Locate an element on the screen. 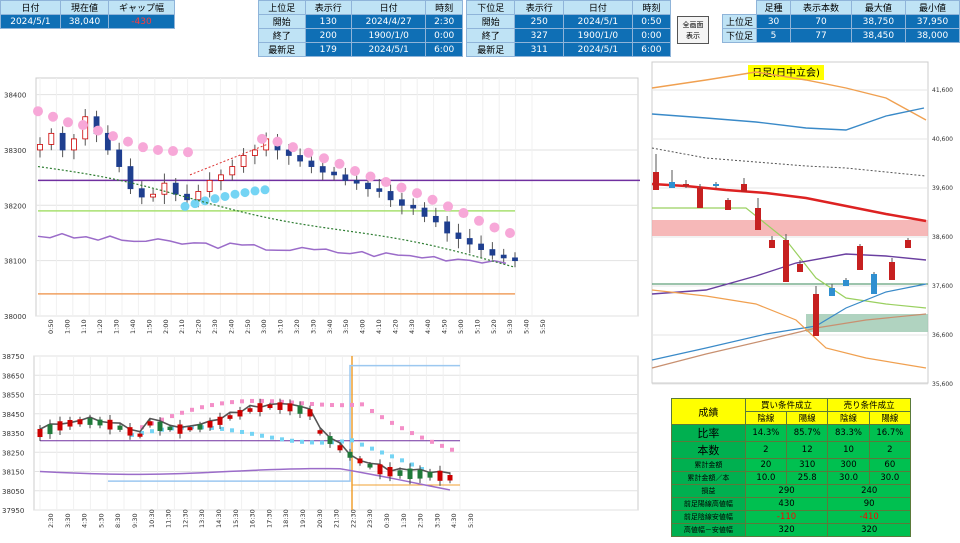 The height and width of the screenshot is (543, 960). upper-r2-label: 最新足 is located at coordinates (282, 49).